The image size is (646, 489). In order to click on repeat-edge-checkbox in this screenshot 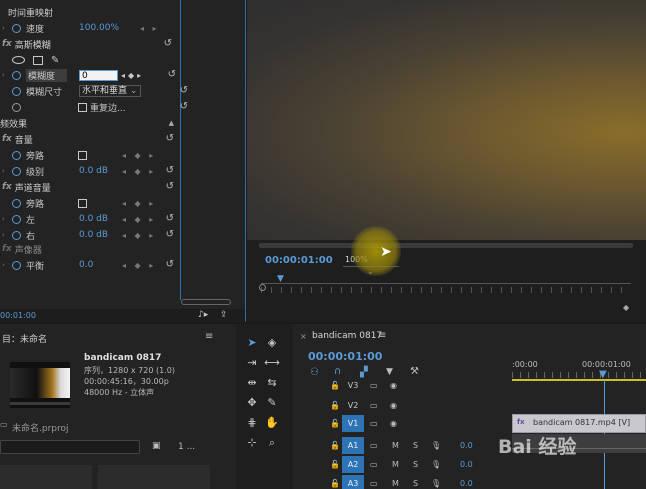, I will do `click(82, 107)`.